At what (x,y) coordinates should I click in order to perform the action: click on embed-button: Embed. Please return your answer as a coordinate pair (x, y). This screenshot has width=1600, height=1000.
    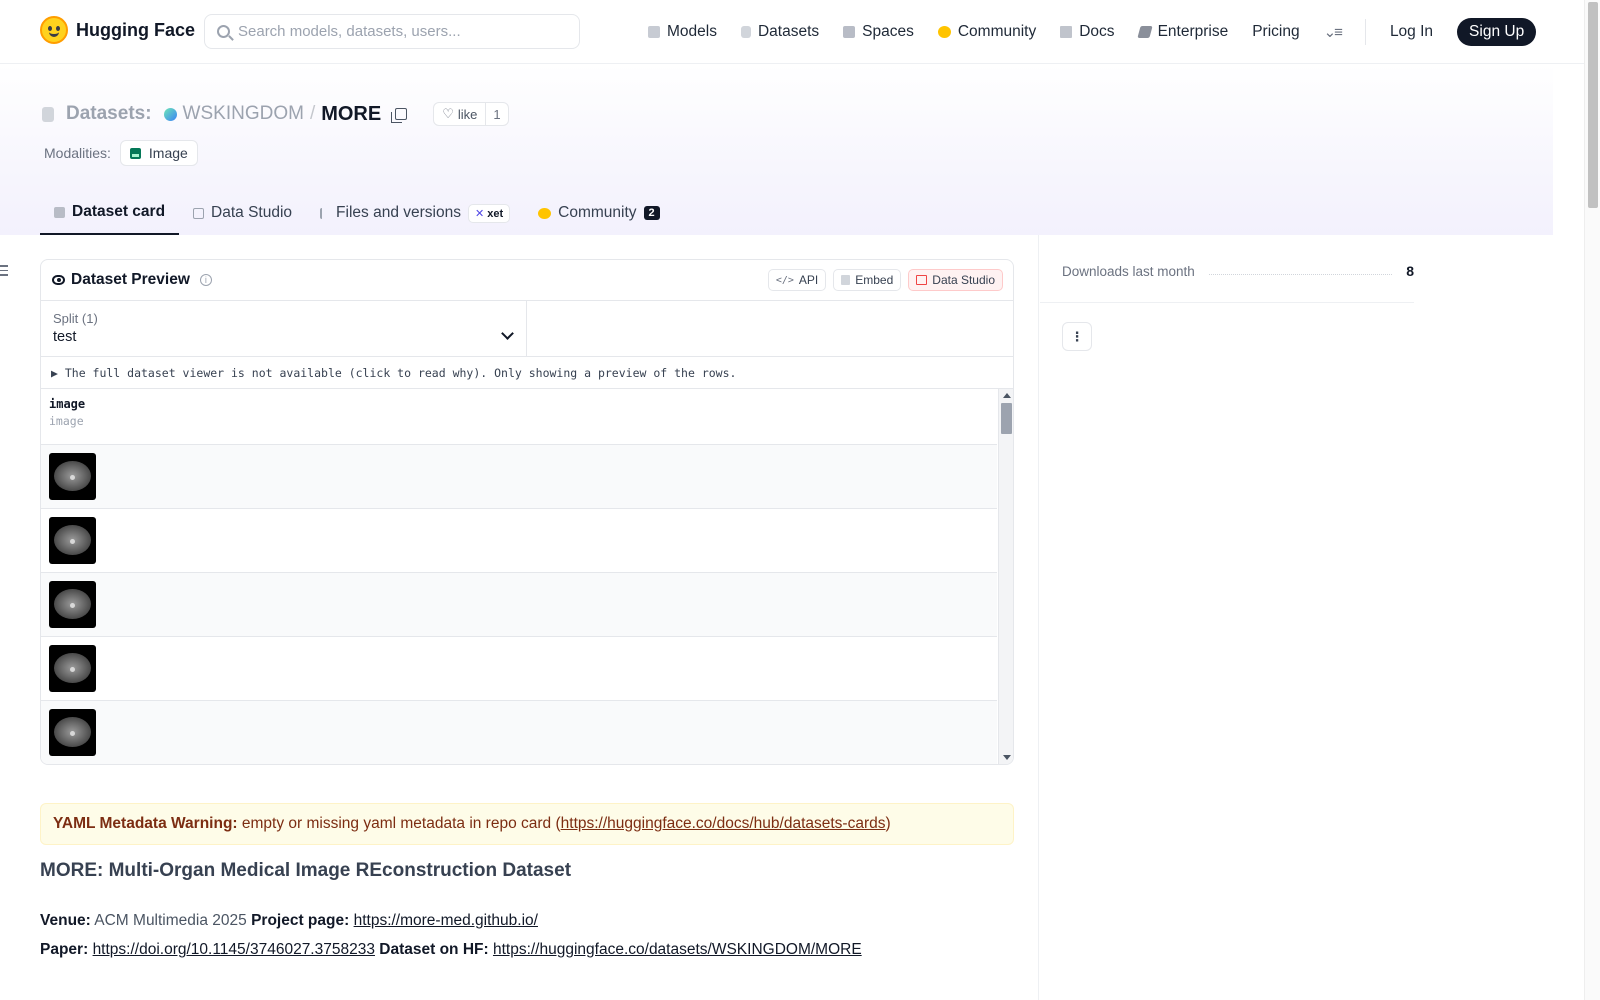
    Looking at the image, I should click on (867, 280).